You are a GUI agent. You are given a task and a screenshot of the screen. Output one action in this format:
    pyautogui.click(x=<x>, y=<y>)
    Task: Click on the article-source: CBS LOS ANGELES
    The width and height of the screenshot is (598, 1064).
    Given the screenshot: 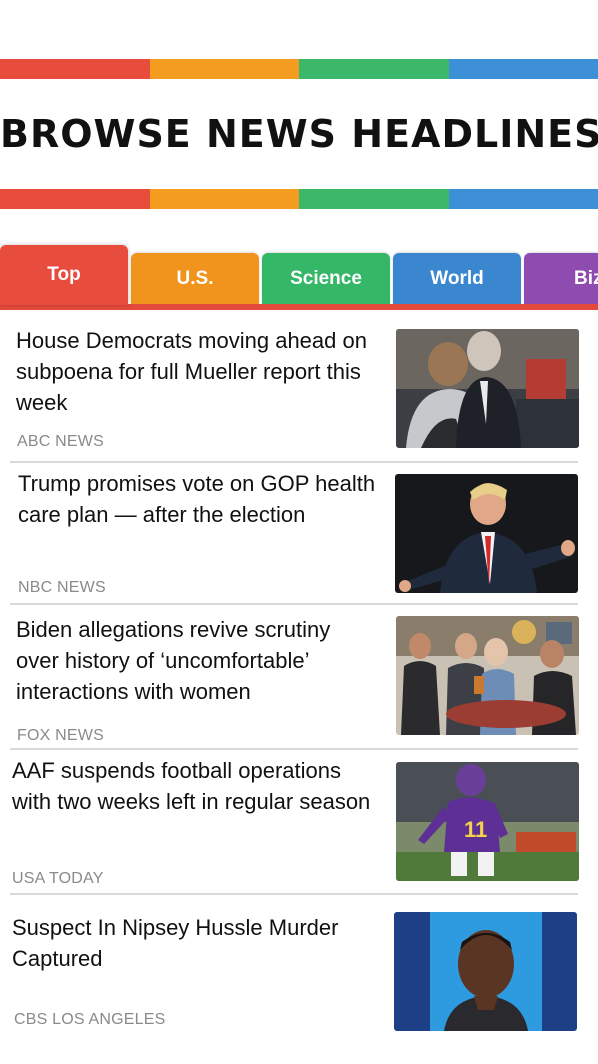 What is the action you would take?
    pyautogui.click(x=90, y=1019)
    